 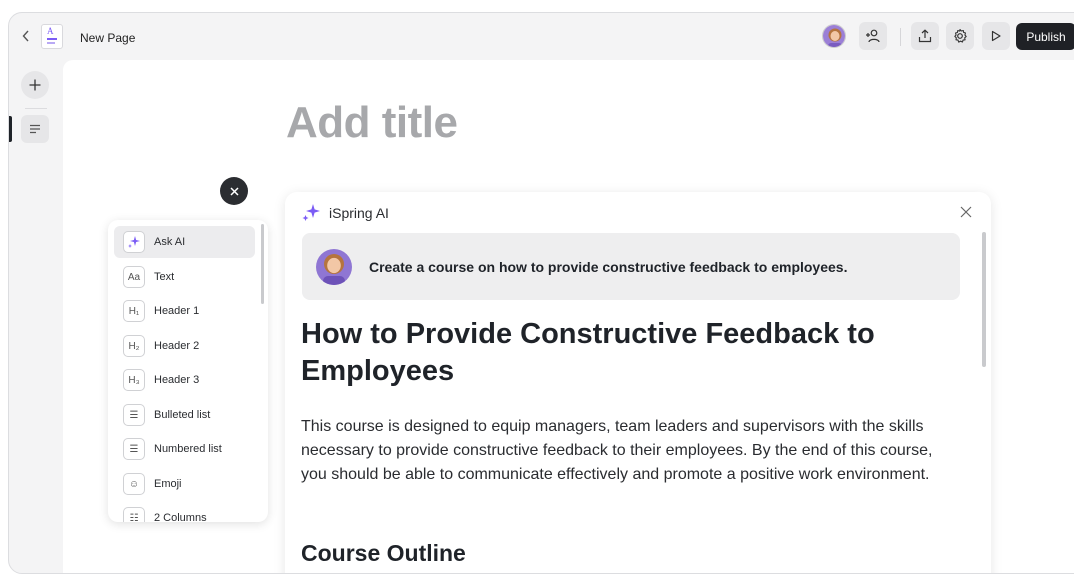 I want to click on top-bar: A New Page Publish, so click(x=541, y=37).